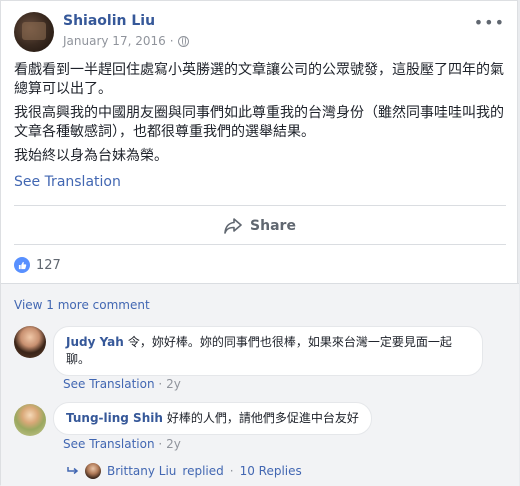 The width and height of the screenshot is (520, 486). I want to click on post-meta: January 17, 2016 ·, so click(126, 41).